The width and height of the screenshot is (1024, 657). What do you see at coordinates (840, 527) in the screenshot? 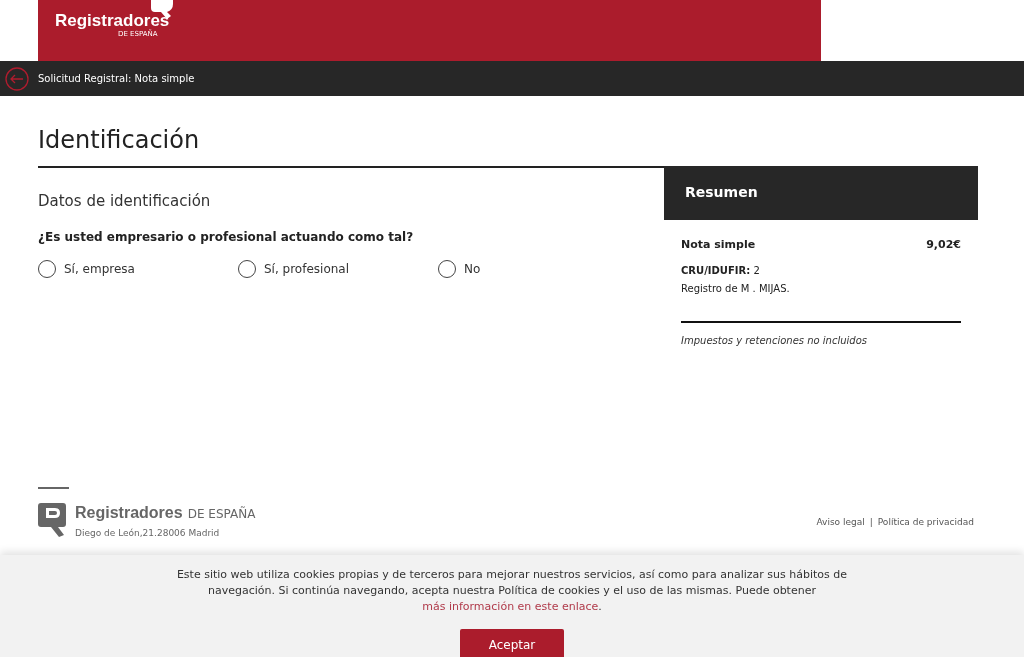
I see `footer-link: Aviso legal` at bounding box center [840, 527].